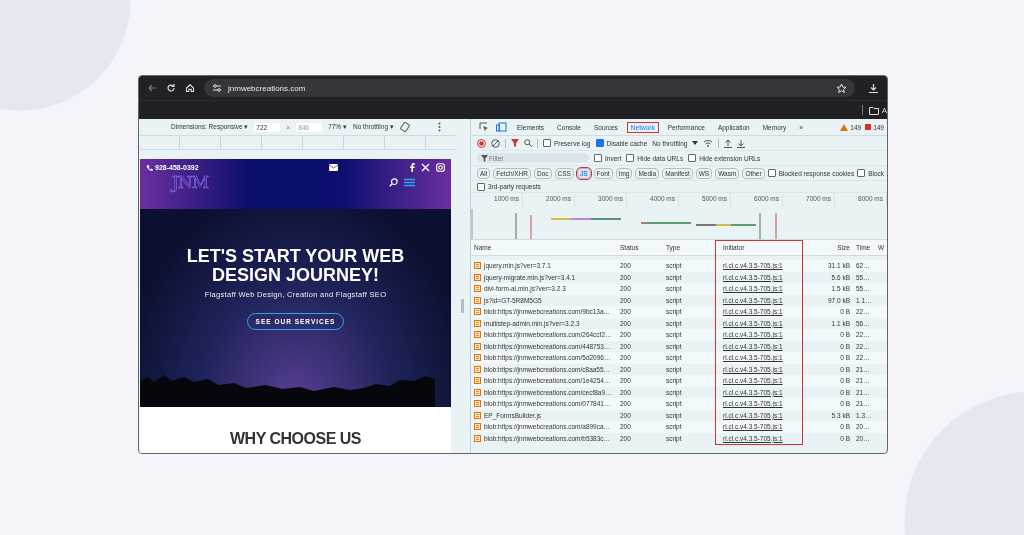  Describe the element at coordinates (728, 143) in the screenshot. I see `upload-icon` at that location.